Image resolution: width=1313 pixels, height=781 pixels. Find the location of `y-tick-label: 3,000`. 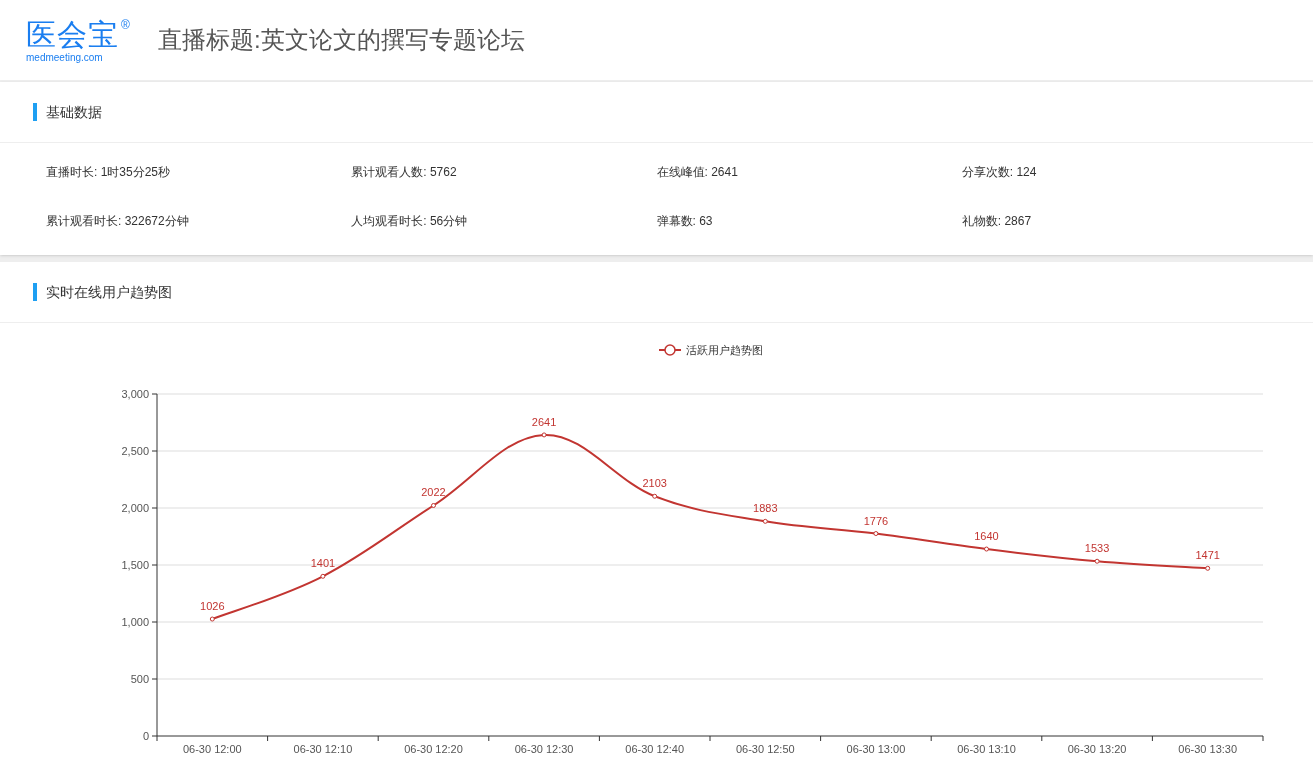

y-tick-label: 3,000 is located at coordinates (135, 394).